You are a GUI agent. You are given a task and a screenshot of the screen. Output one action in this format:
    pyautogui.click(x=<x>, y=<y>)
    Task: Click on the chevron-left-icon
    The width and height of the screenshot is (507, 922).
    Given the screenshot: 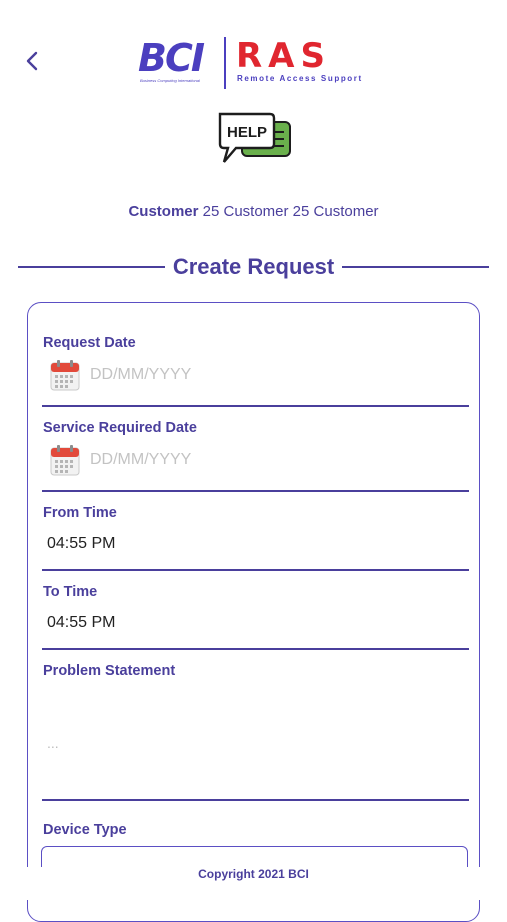 What is the action you would take?
    pyautogui.click(x=32, y=61)
    